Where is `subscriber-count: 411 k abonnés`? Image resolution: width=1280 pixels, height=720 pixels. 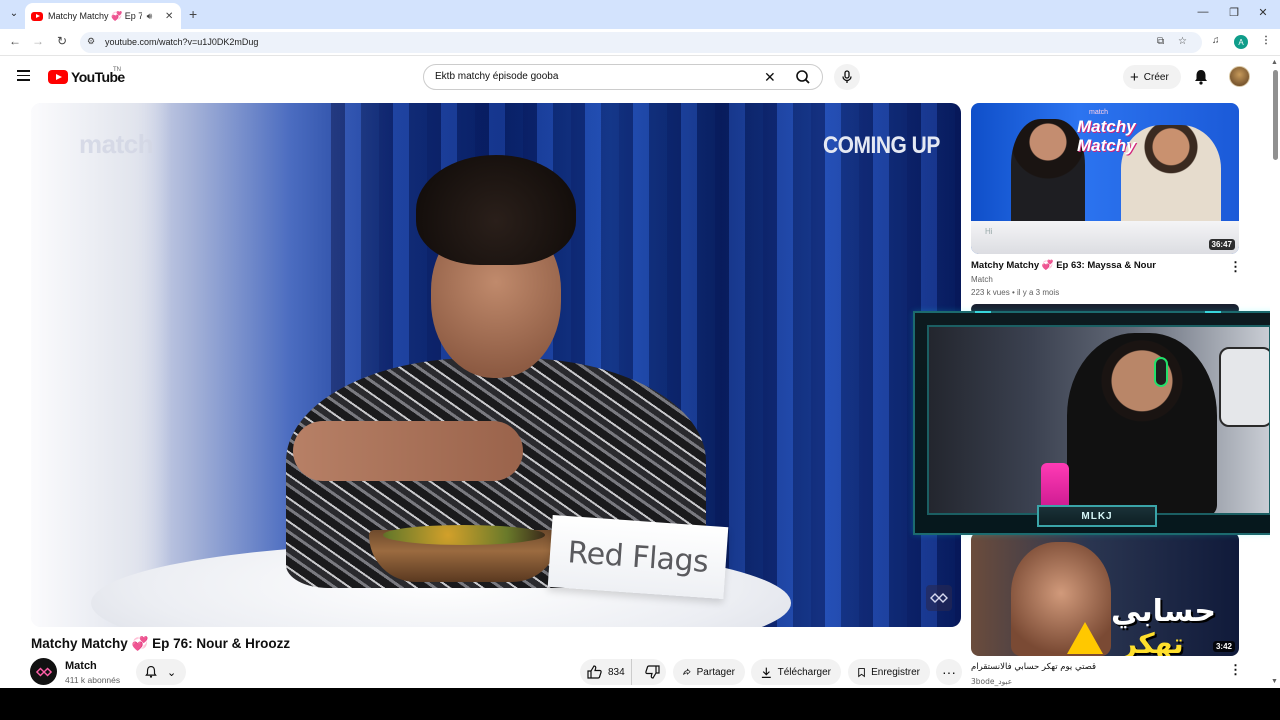 subscriber-count: 411 k abonnés is located at coordinates (93, 680).